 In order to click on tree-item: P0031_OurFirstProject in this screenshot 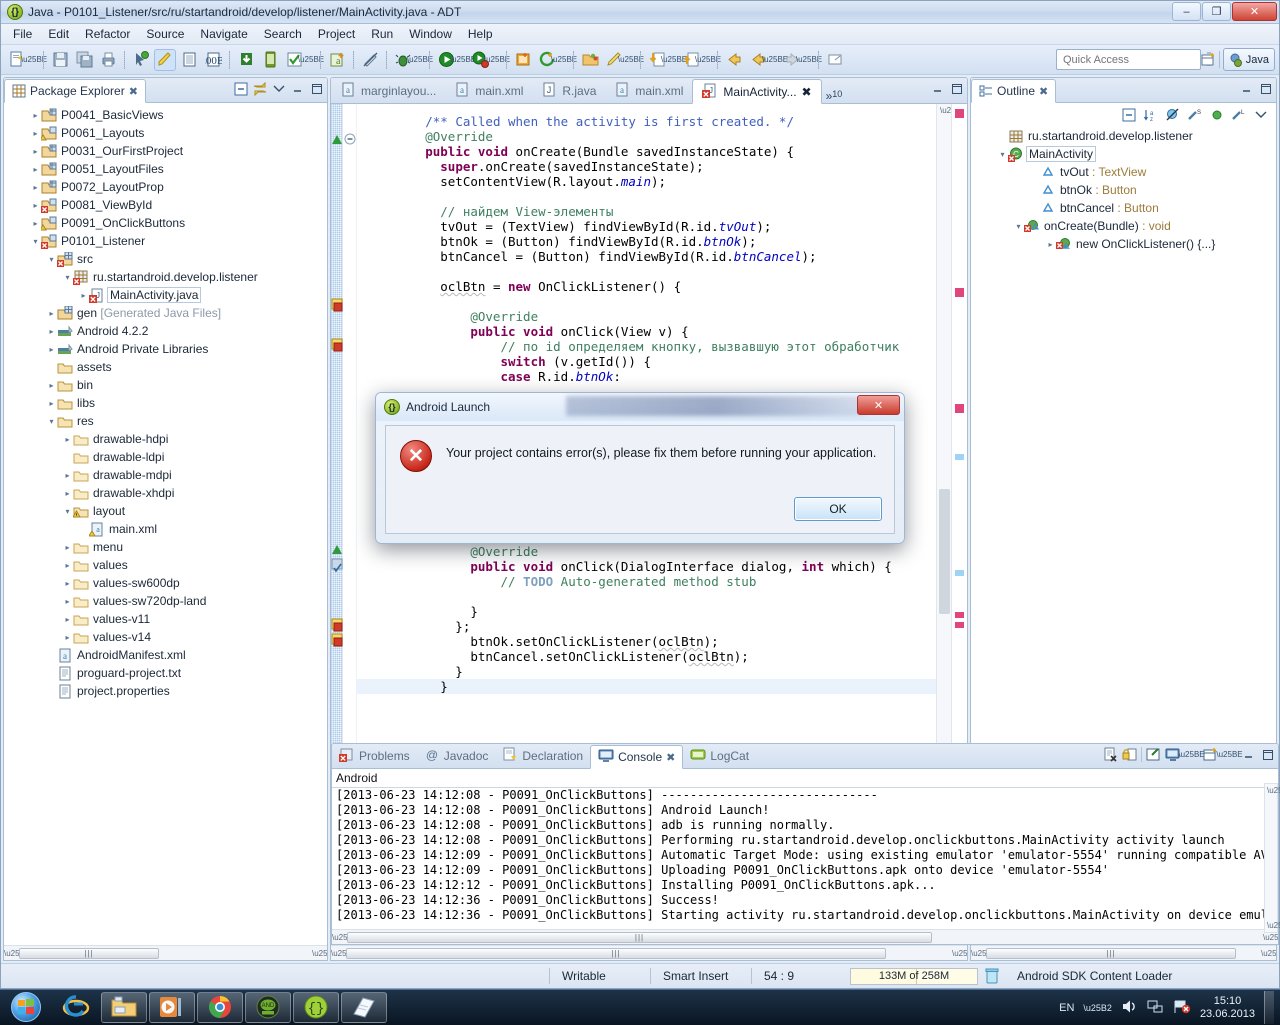, I will do `click(167, 151)`.